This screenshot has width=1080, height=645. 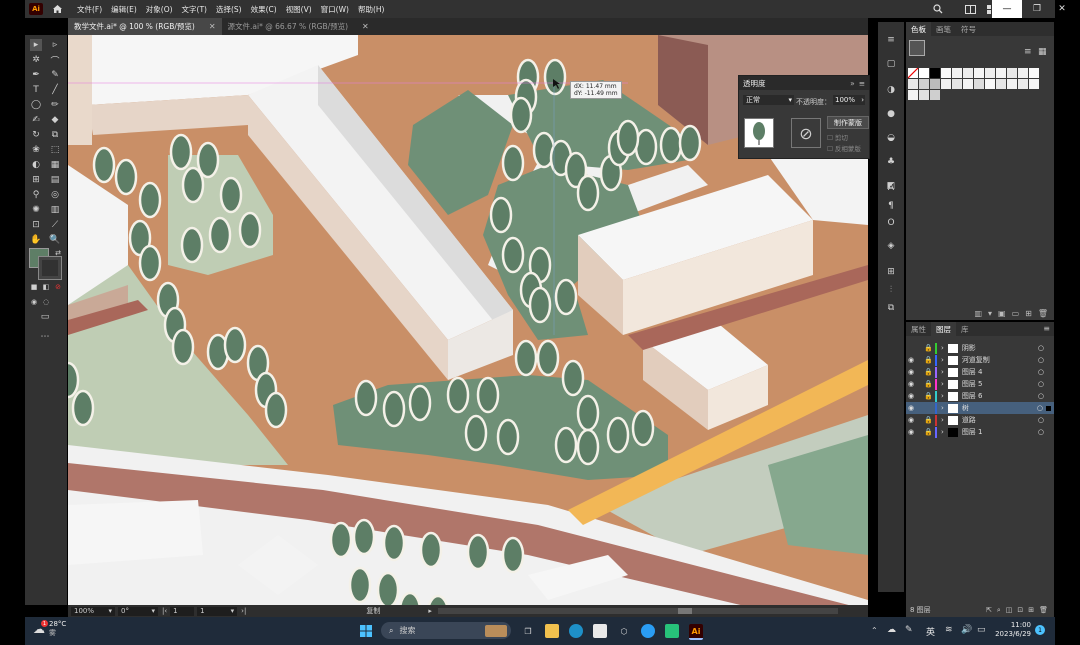 I want to click on layer-row-0: 🔒 › 阴影 ○, so click(x=980, y=348).